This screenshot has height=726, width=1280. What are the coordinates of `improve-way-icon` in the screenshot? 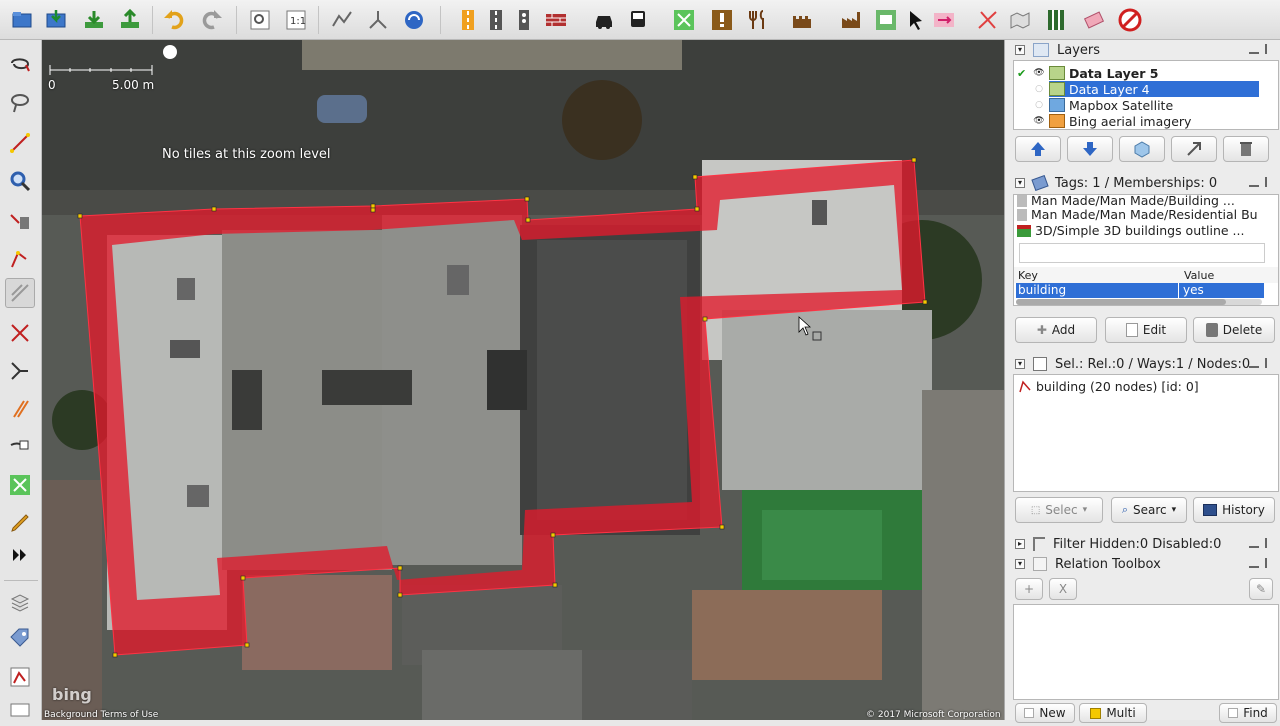 It's located at (20, 333).